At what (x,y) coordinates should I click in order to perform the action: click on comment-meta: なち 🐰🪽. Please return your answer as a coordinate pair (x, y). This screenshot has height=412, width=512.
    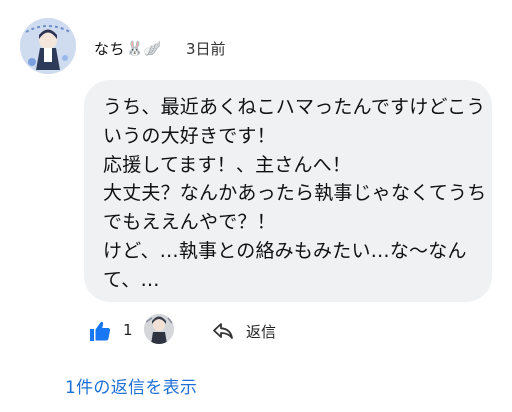
    Looking at the image, I should click on (127, 48).